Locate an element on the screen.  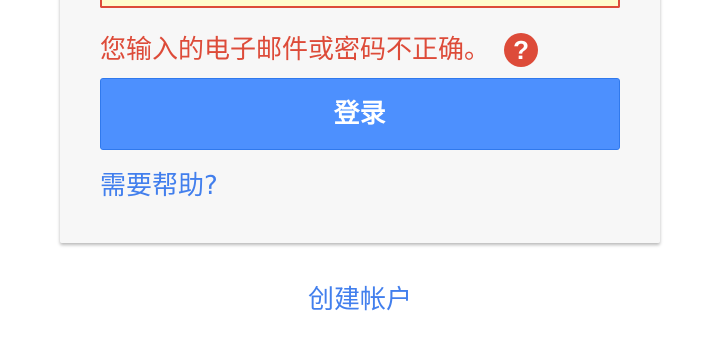
error-message-row: 您输入的电子邮件或密码不正确。 ? is located at coordinates (319, 50).